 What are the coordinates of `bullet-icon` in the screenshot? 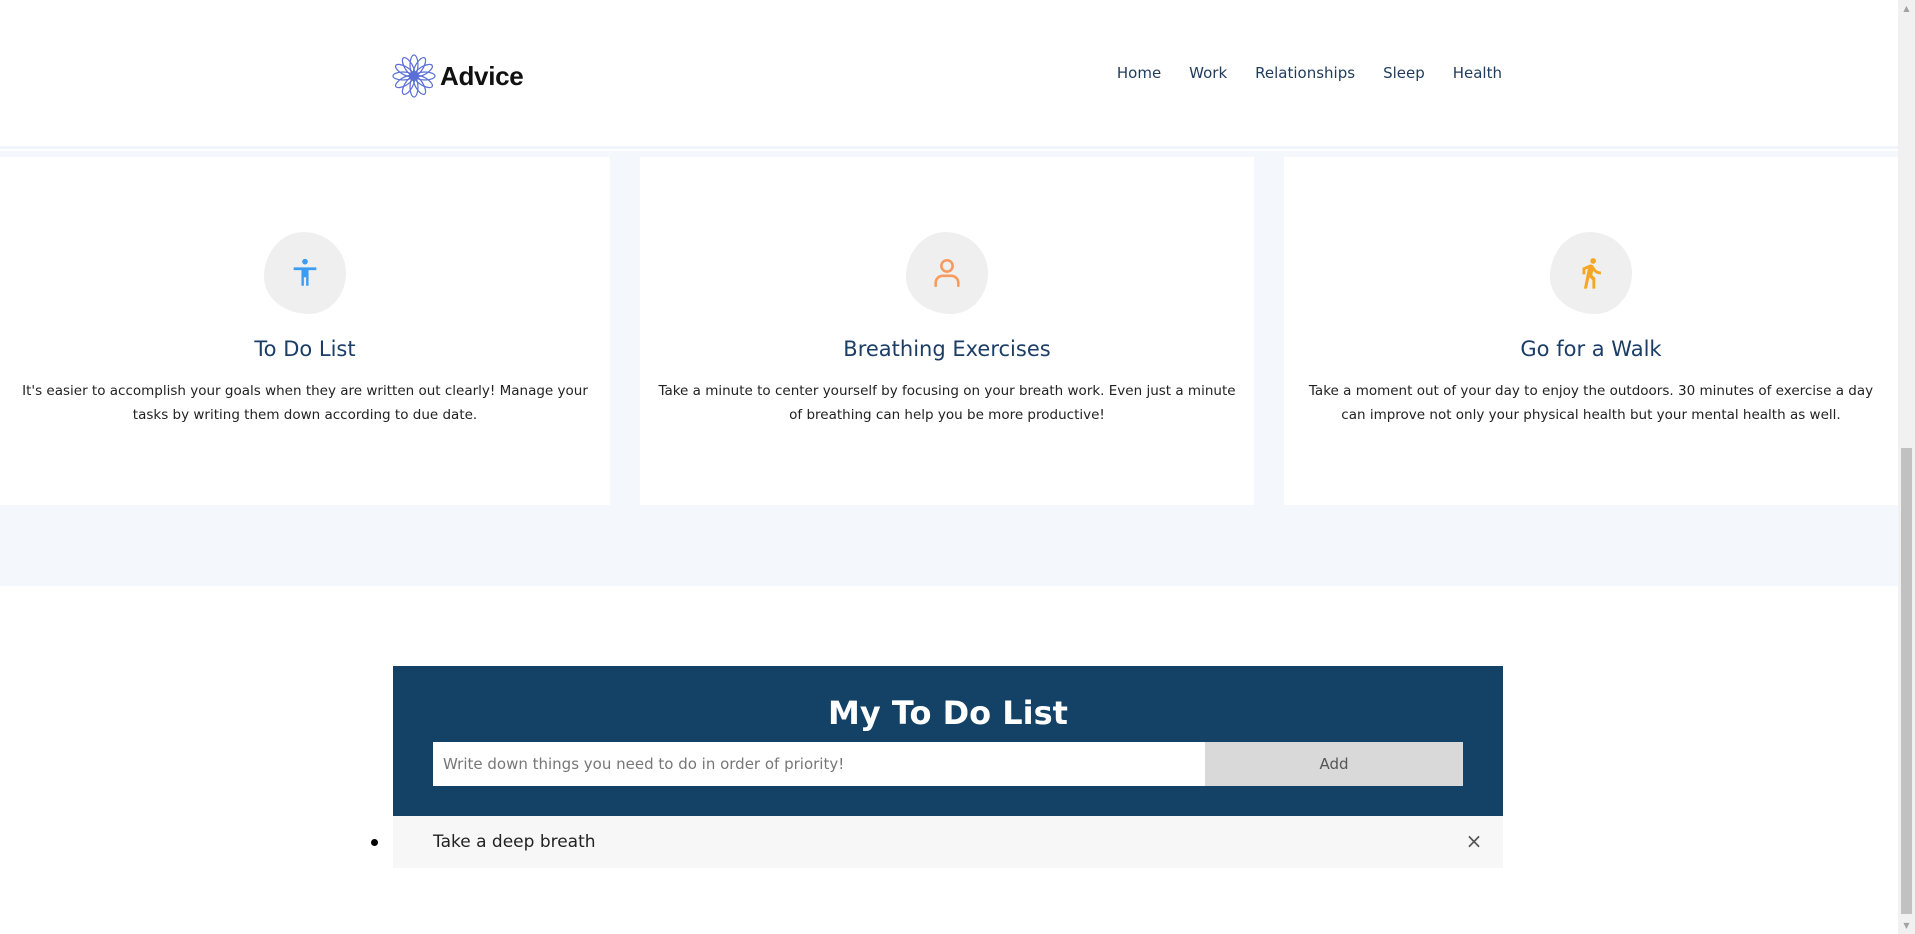 It's located at (374, 842).